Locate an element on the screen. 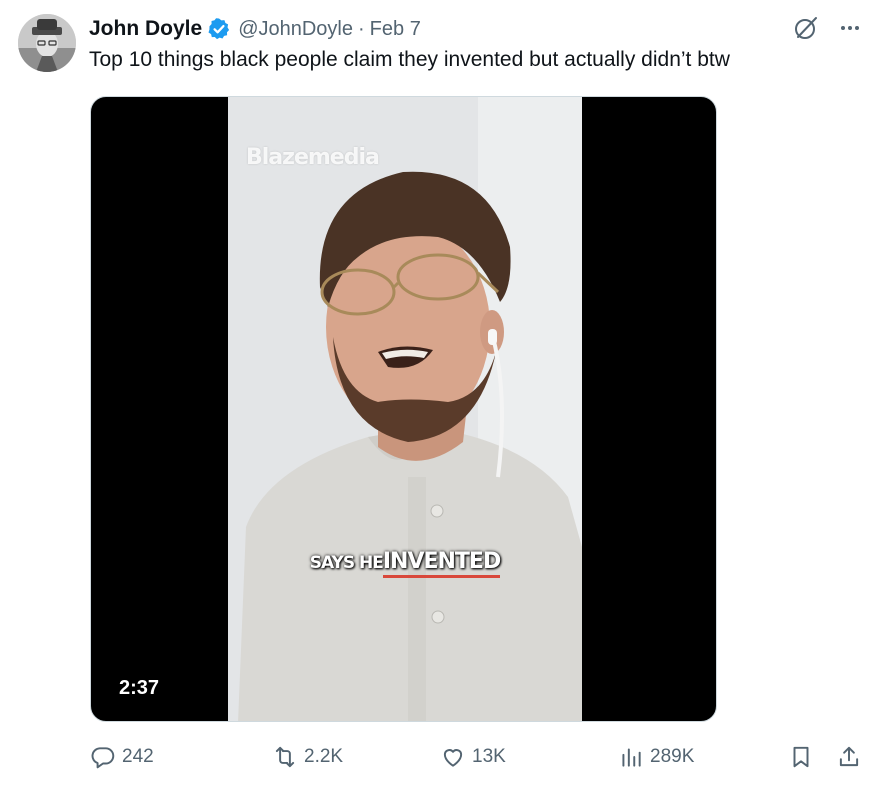  repost-button: 2.2K is located at coordinates (307, 757).